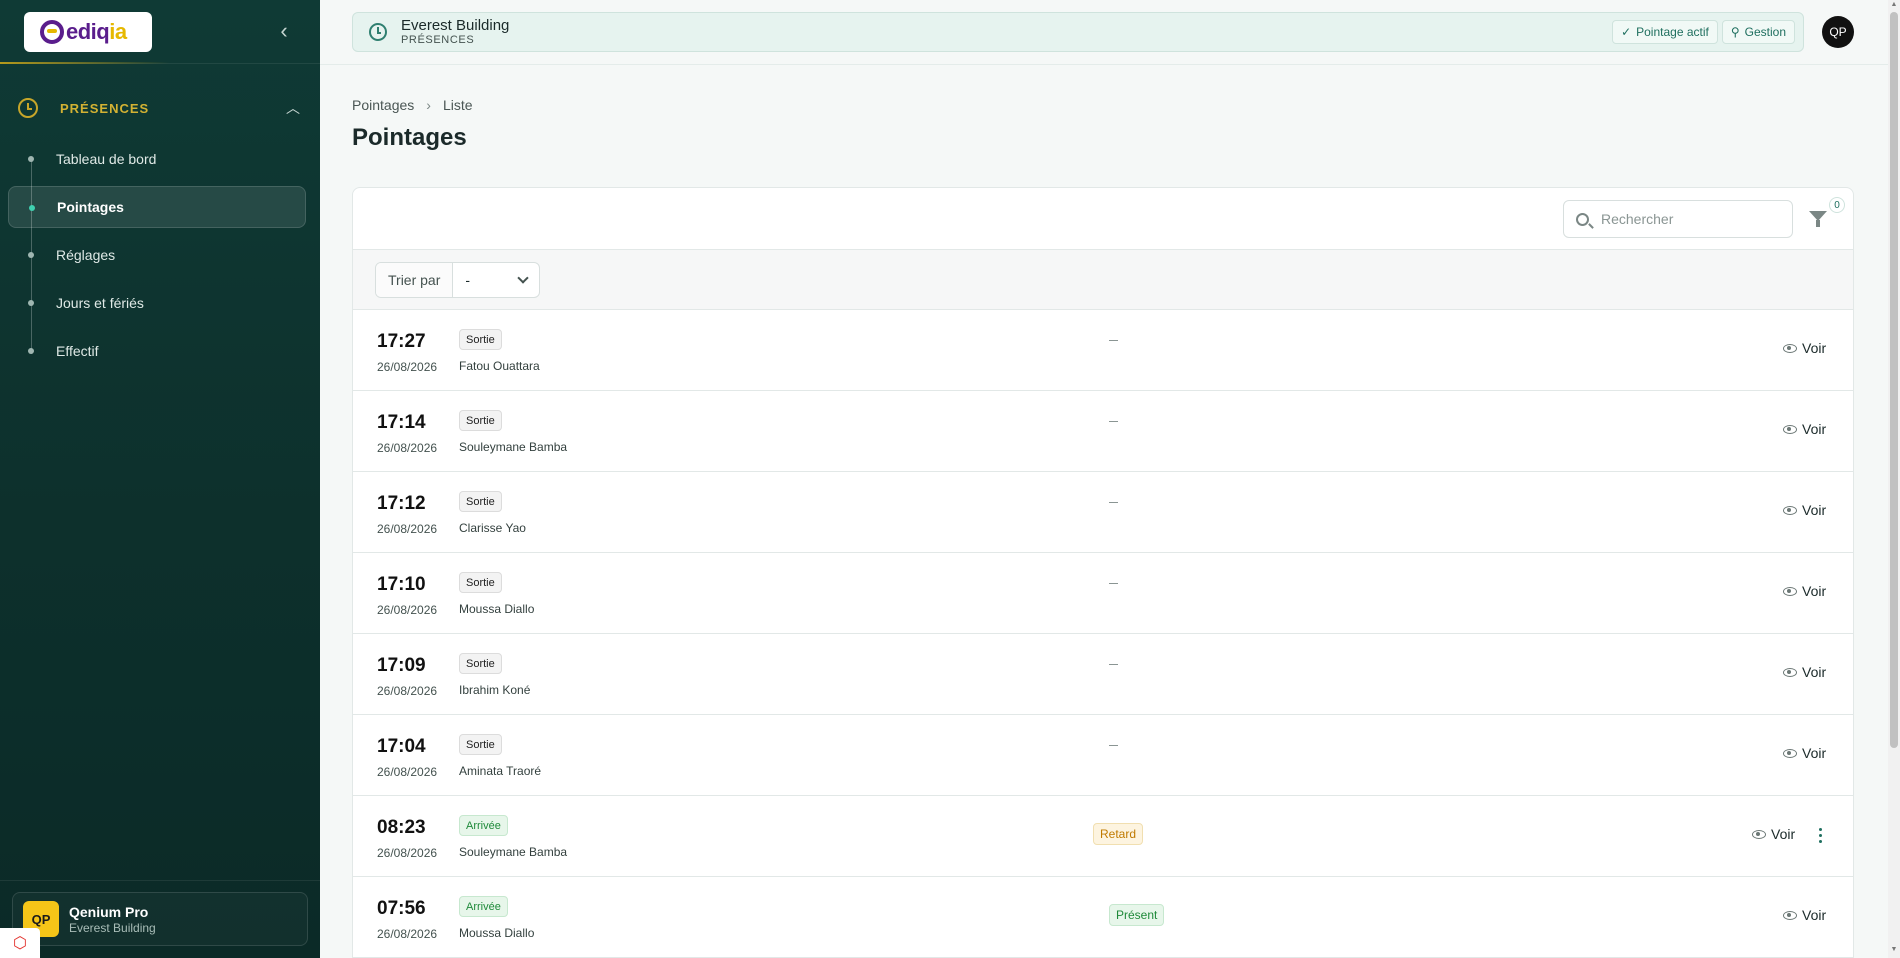 This screenshot has width=1900, height=958. What do you see at coordinates (1894, 380) in the screenshot?
I see `scroll-thumb` at bounding box center [1894, 380].